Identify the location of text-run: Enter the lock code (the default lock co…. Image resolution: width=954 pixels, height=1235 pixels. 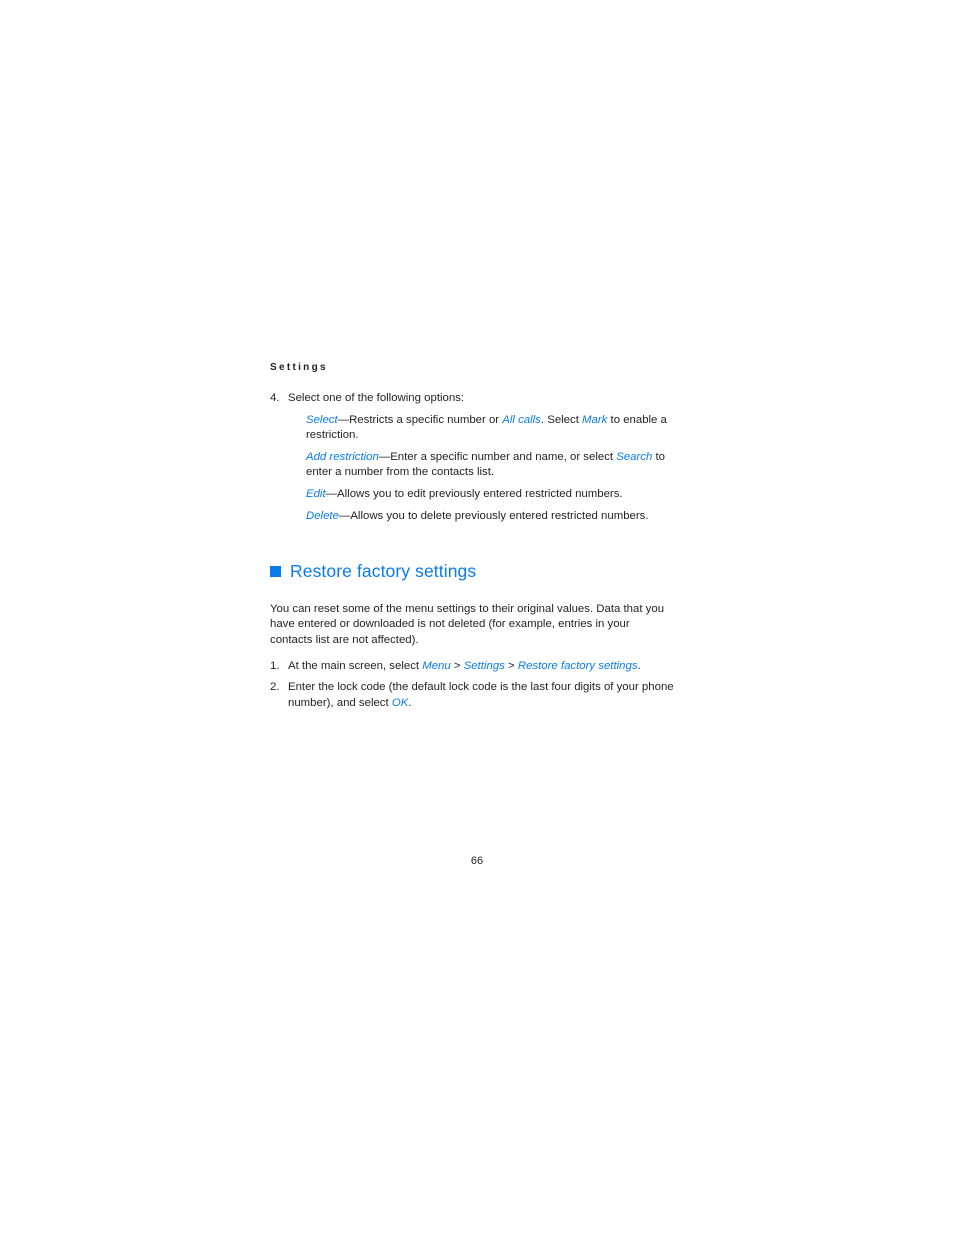
(481, 694).